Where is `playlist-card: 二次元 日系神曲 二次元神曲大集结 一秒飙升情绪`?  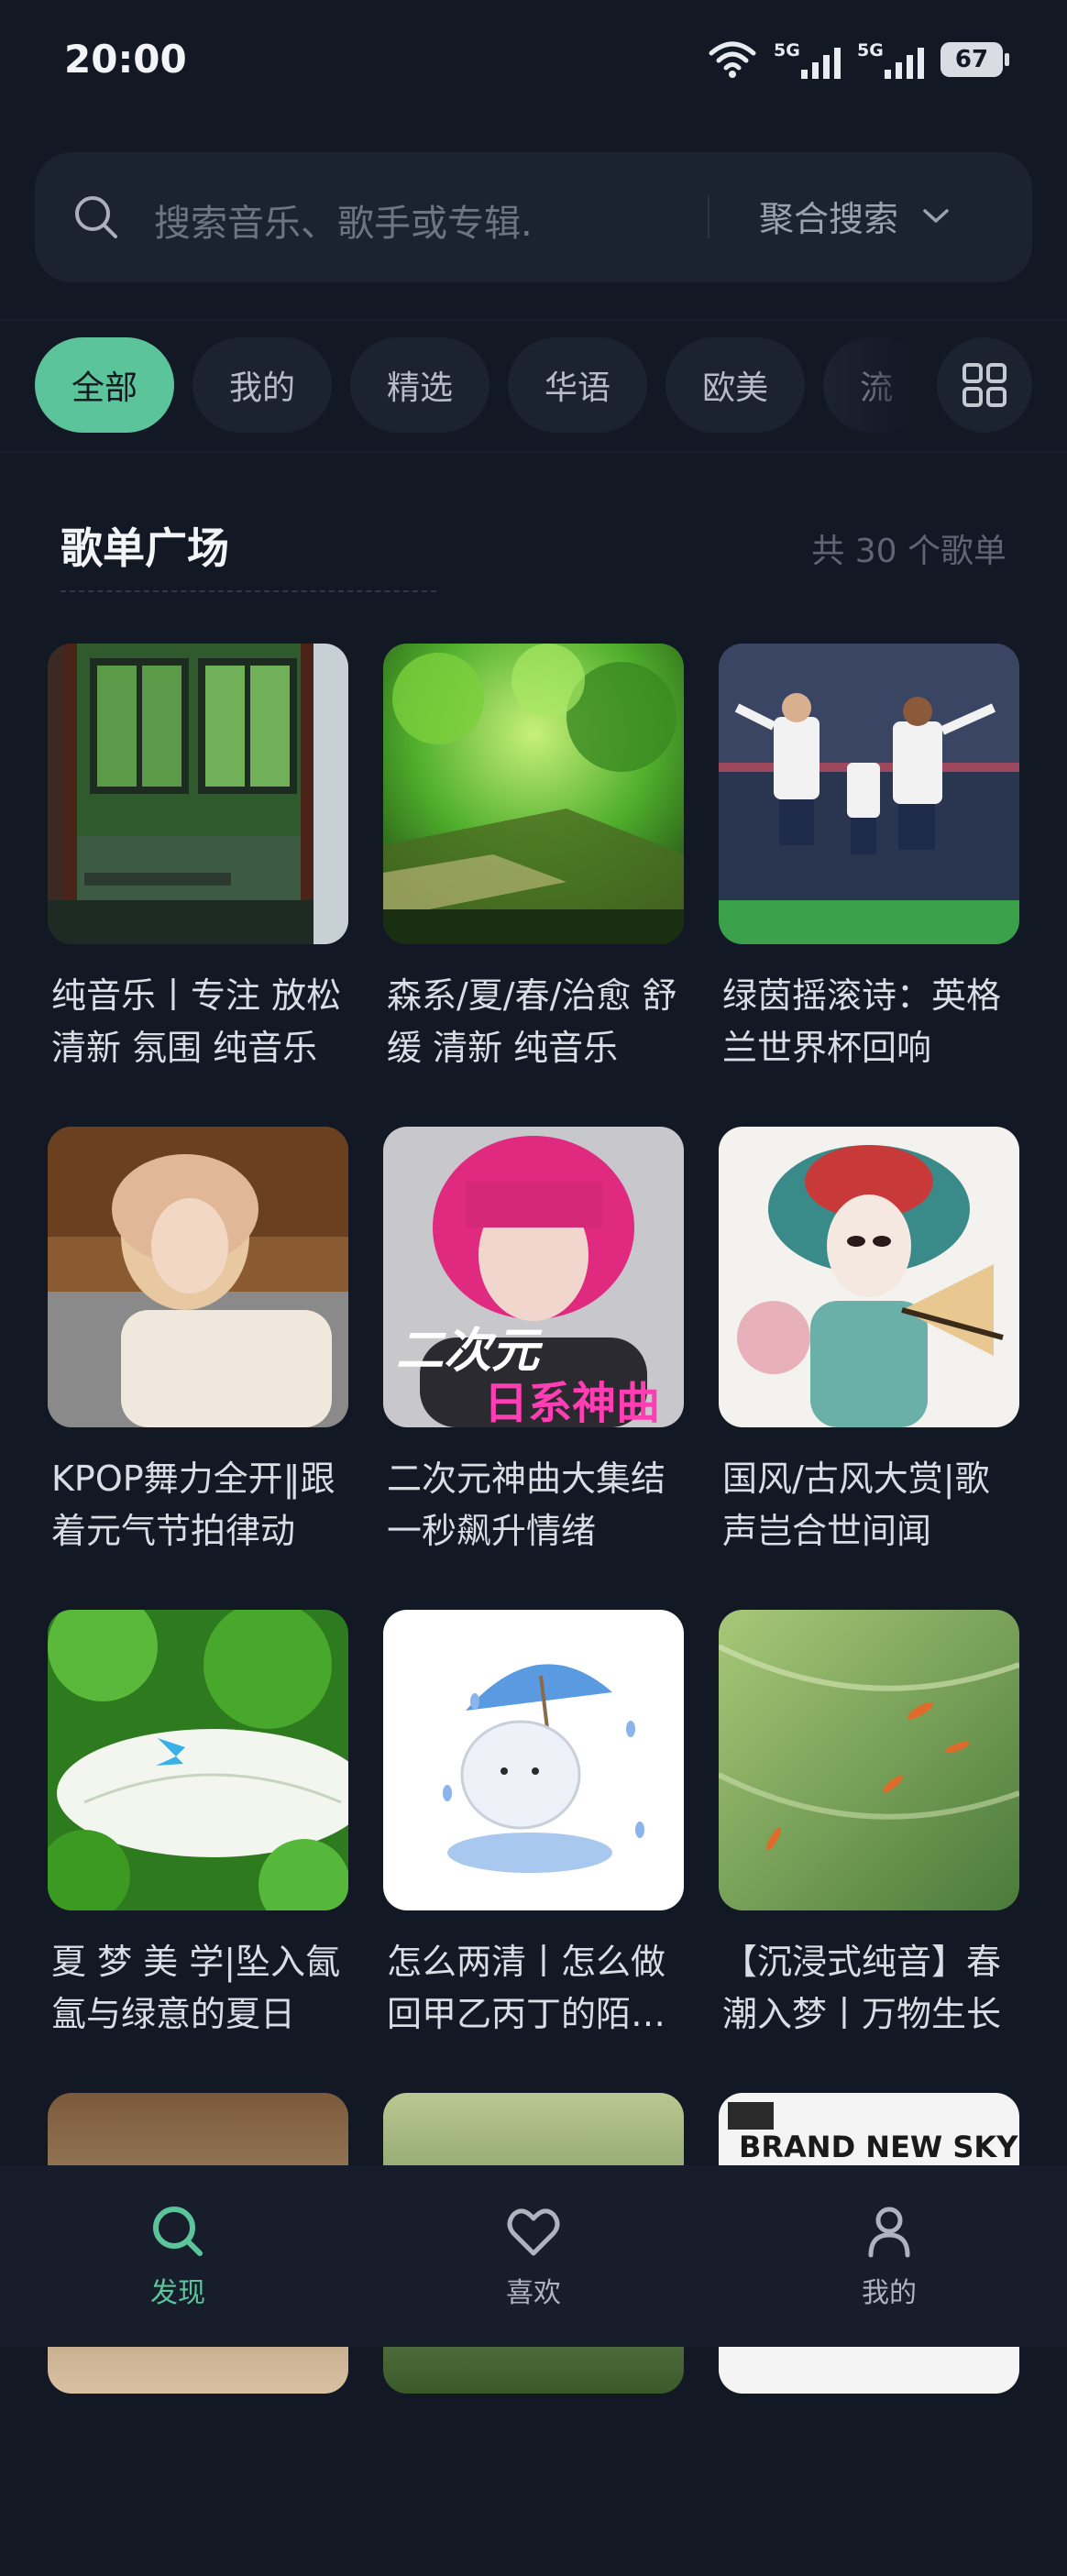
playlist-card: 二次元 日系神曲 二次元神曲大集结 一秒飙升情绪 is located at coordinates (533, 1369).